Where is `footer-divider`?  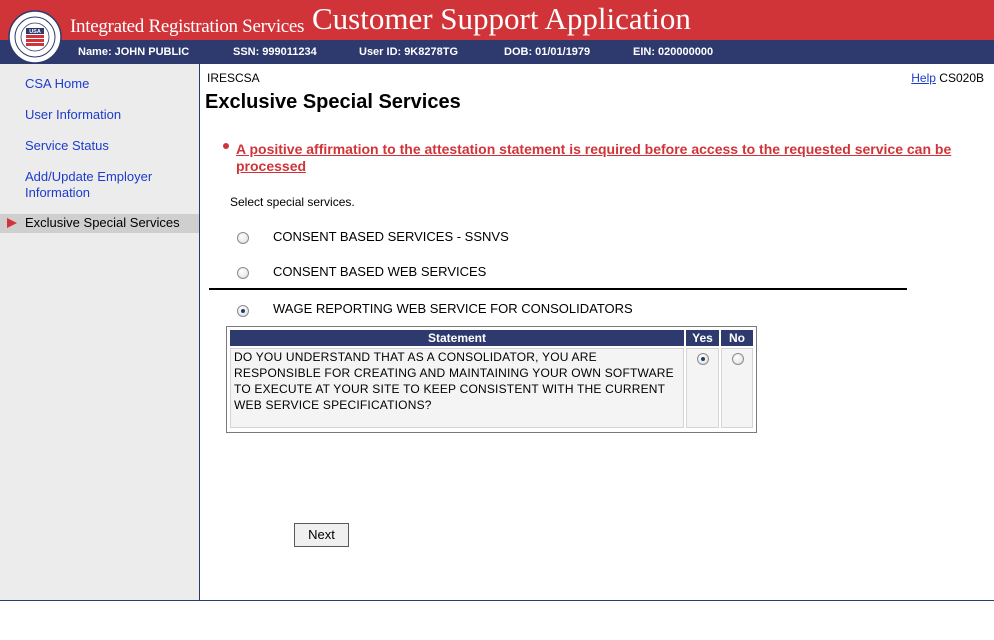
footer-divider is located at coordinates (497, 600).